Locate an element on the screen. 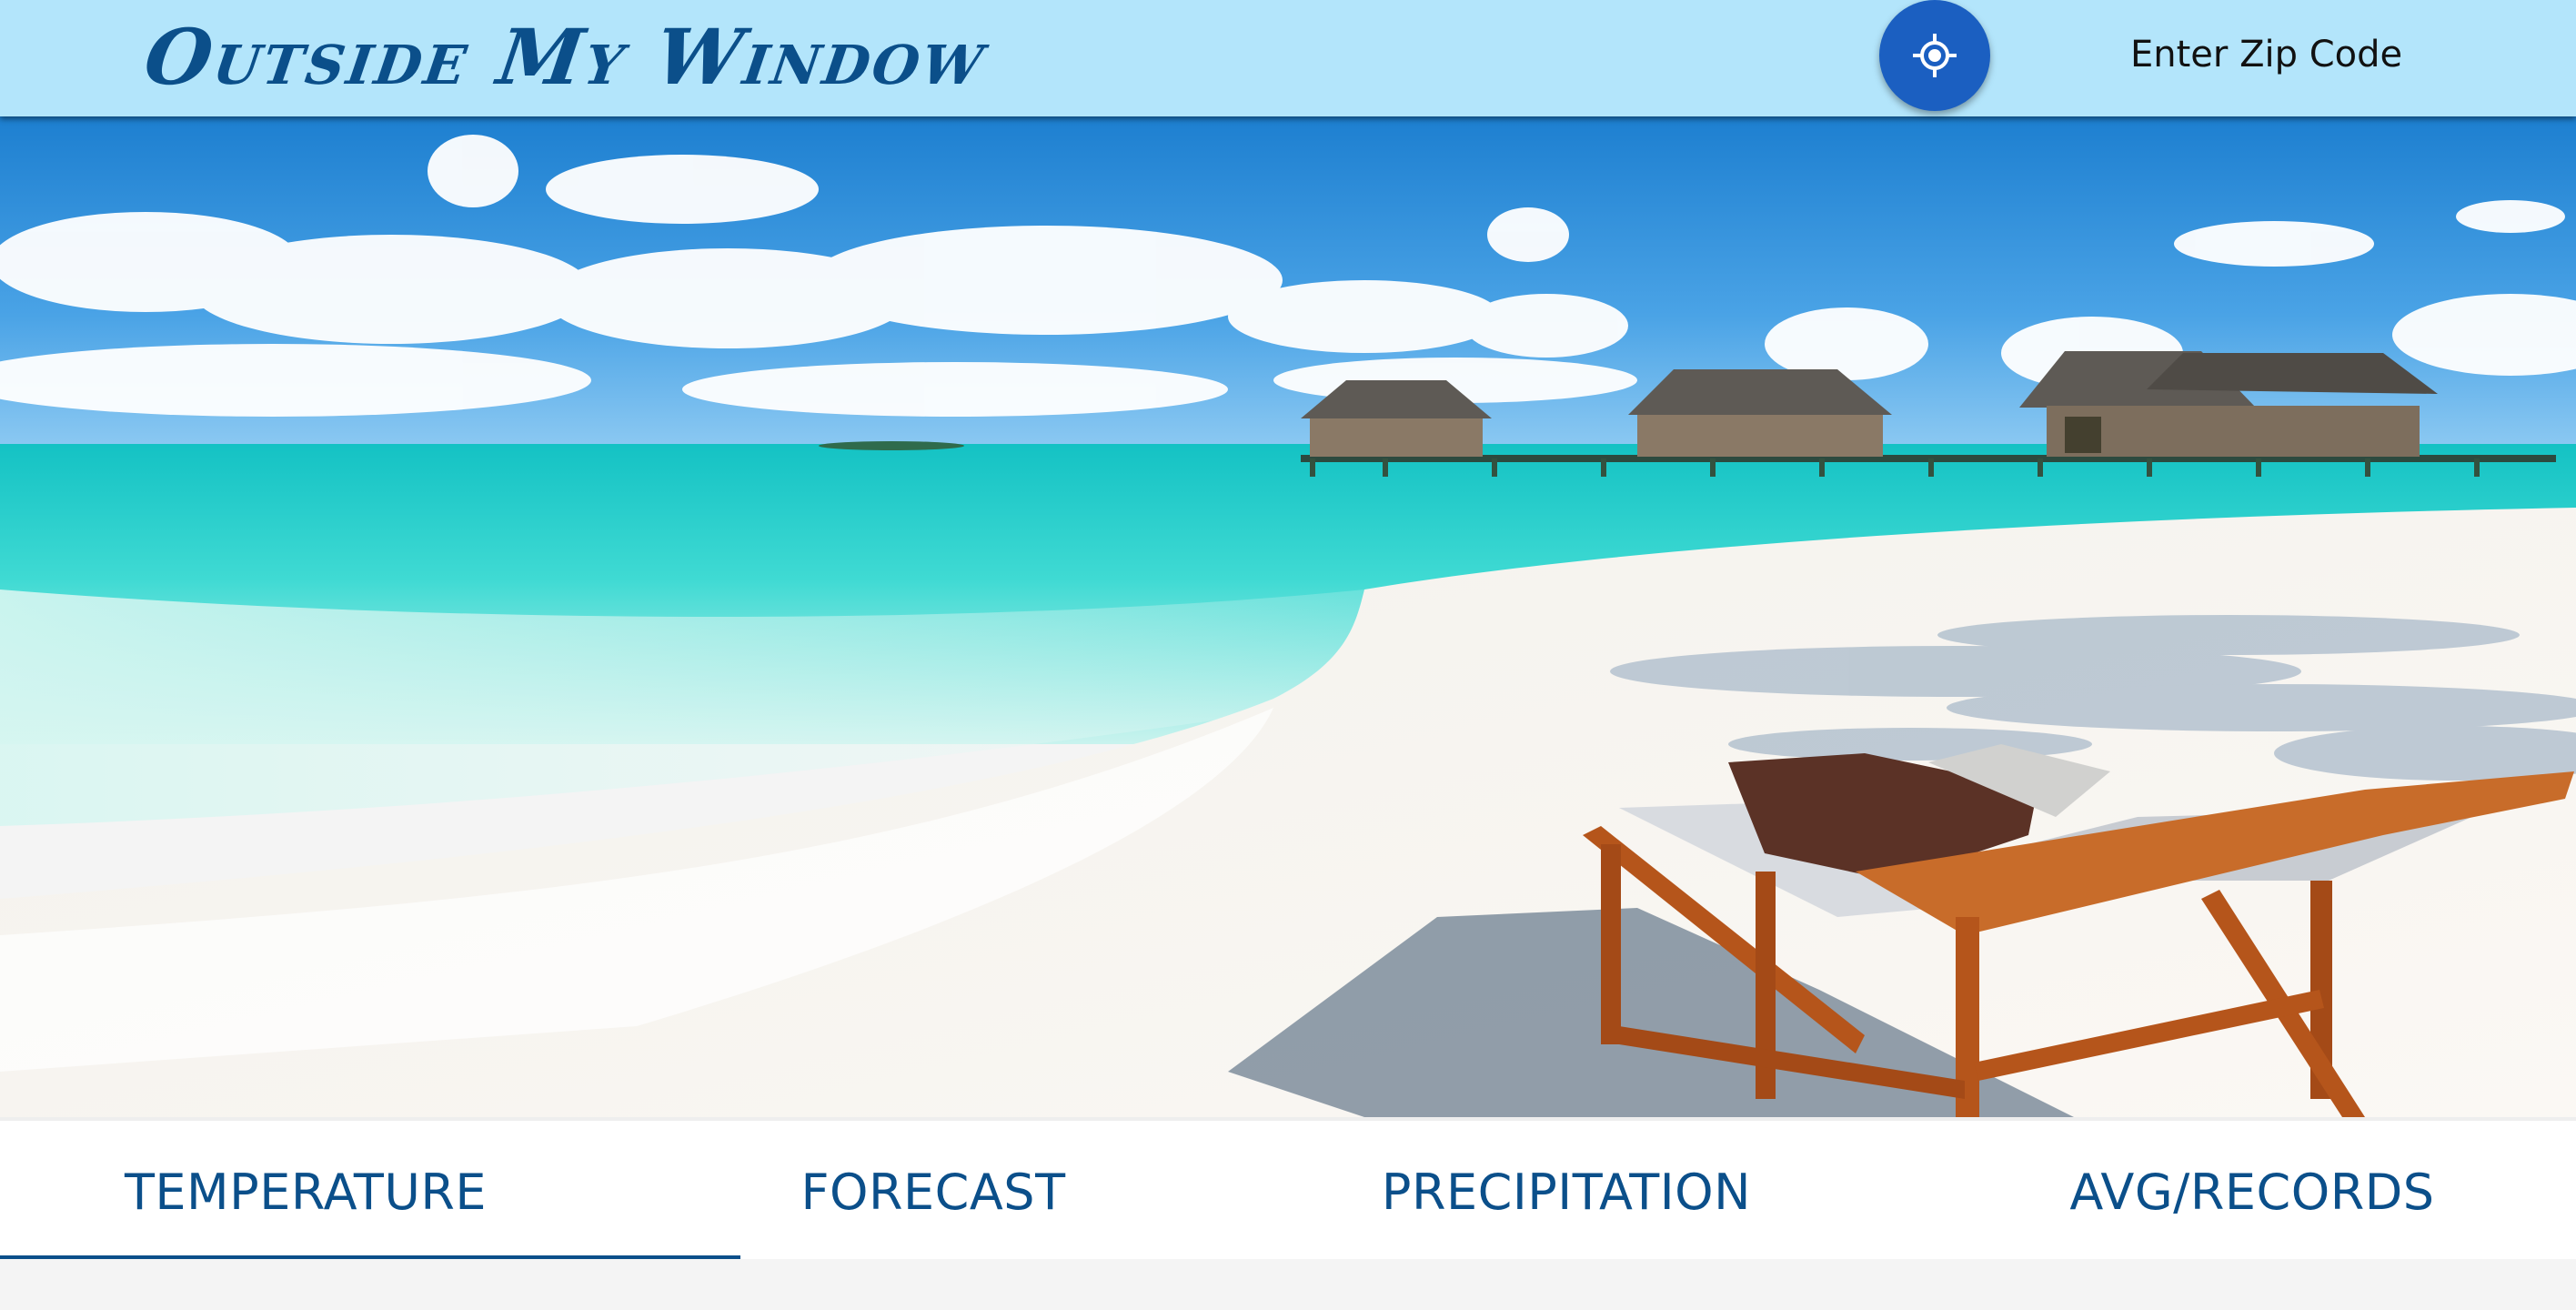  tab-temperature-label: TEMPERATURE is located at coordinates (306, 1192).